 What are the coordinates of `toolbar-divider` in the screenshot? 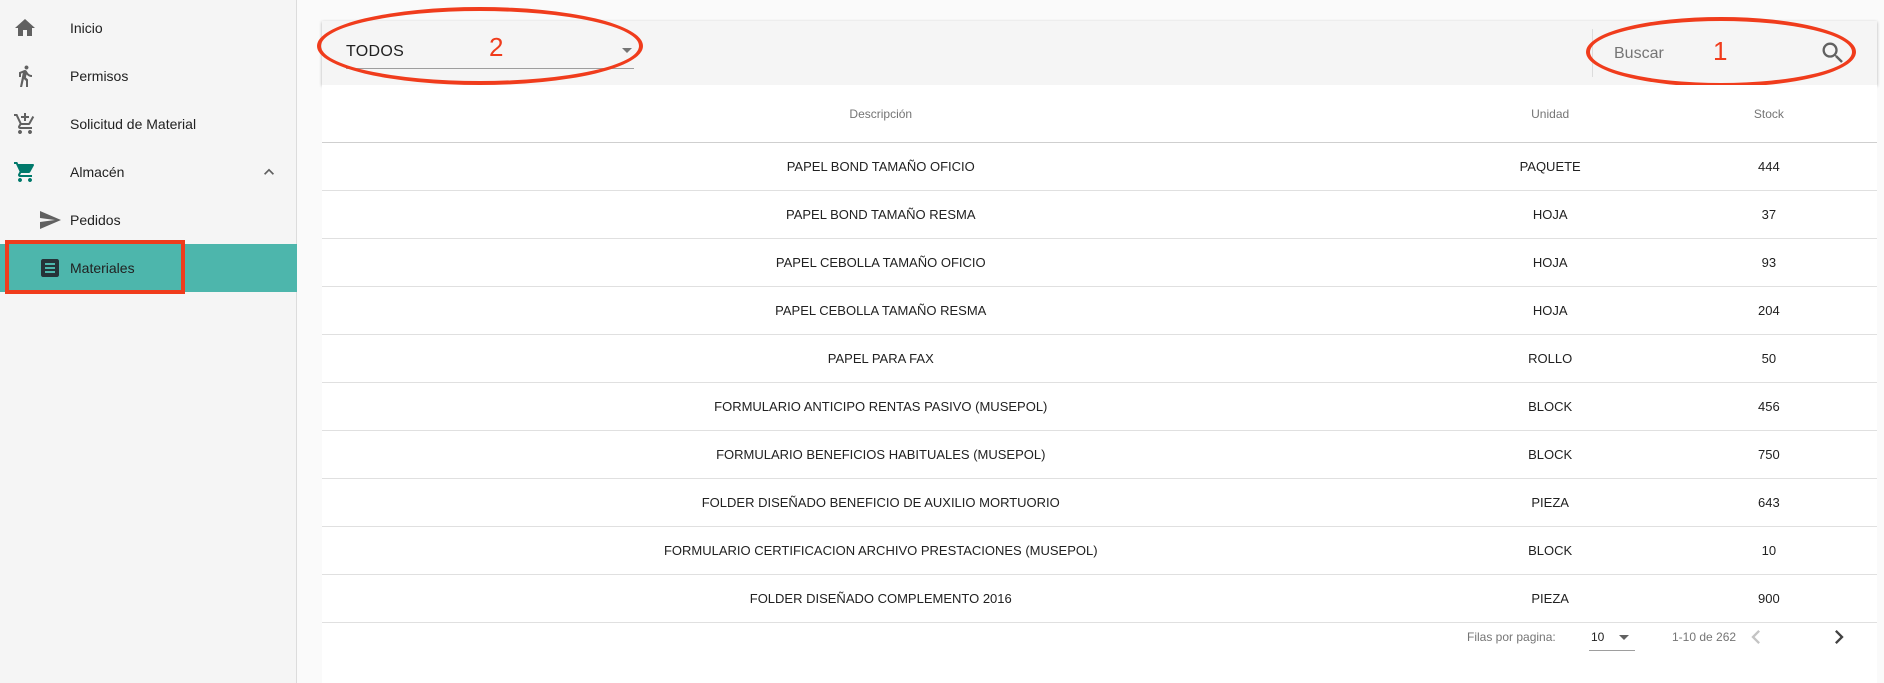 It's located at (1592, 53).